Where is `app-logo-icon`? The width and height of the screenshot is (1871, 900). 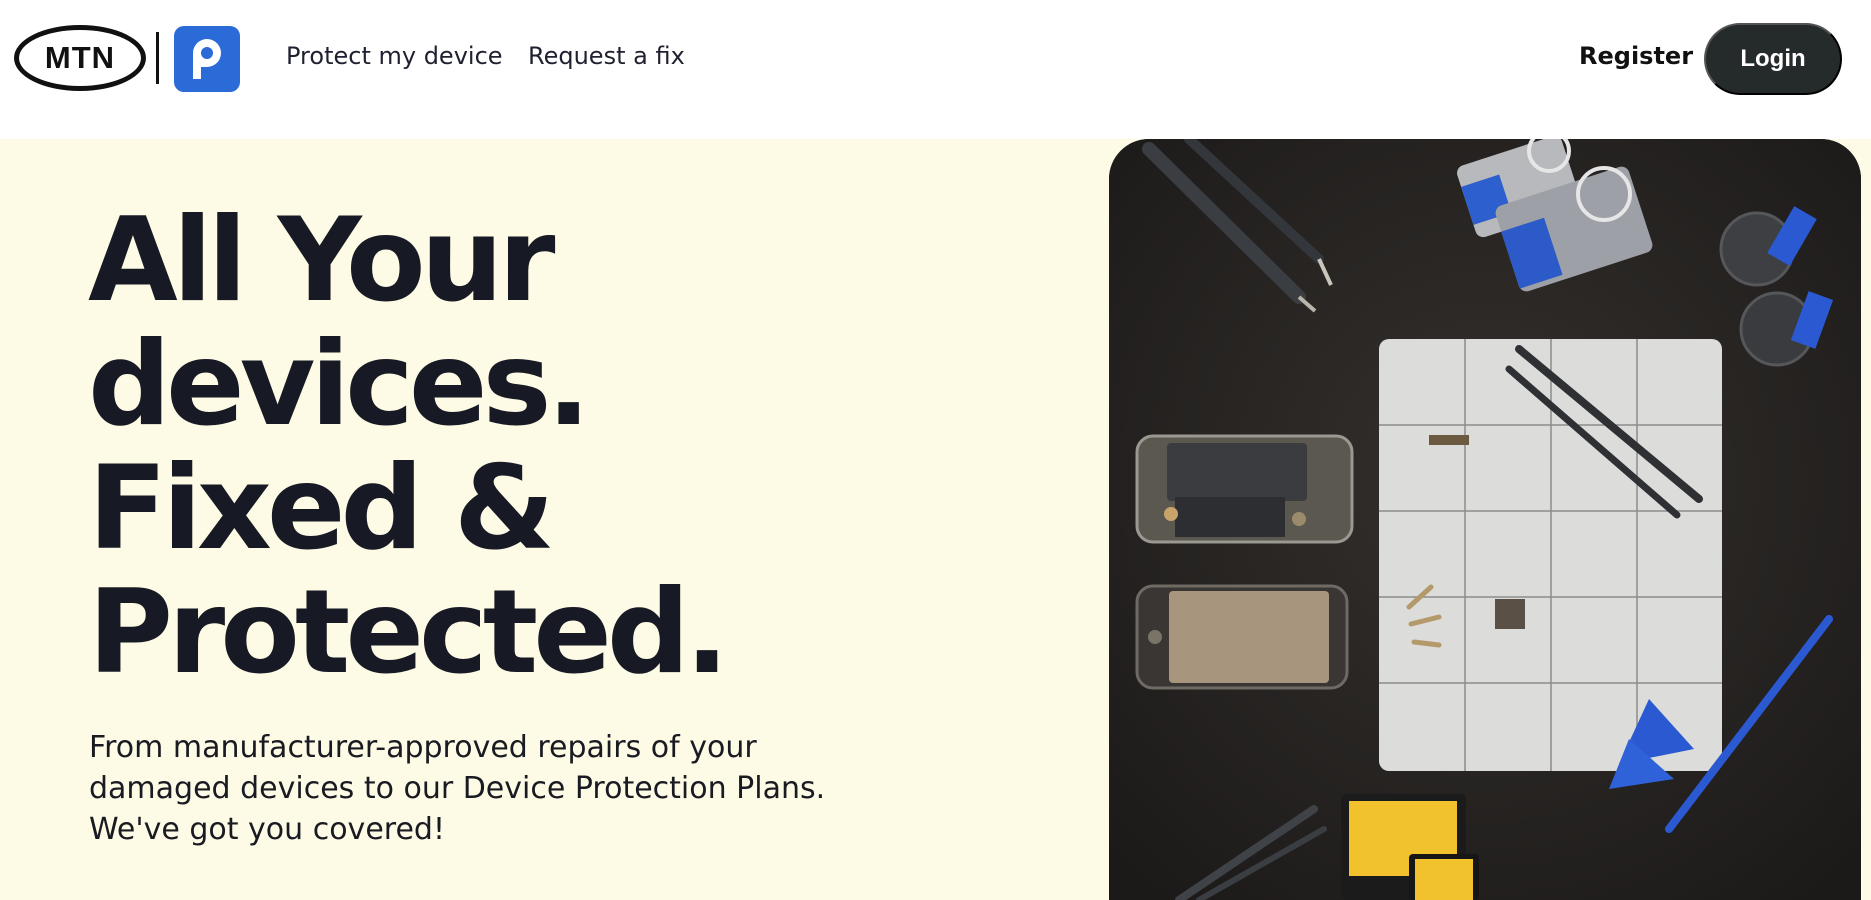 app-logo-icon is located at coordinates (207, 59).